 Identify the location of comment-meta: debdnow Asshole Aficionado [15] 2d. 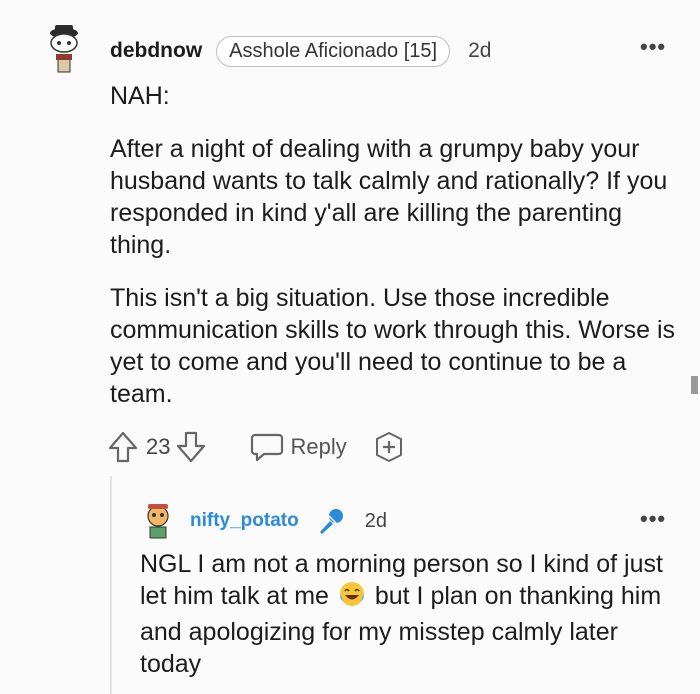
(300, 51).